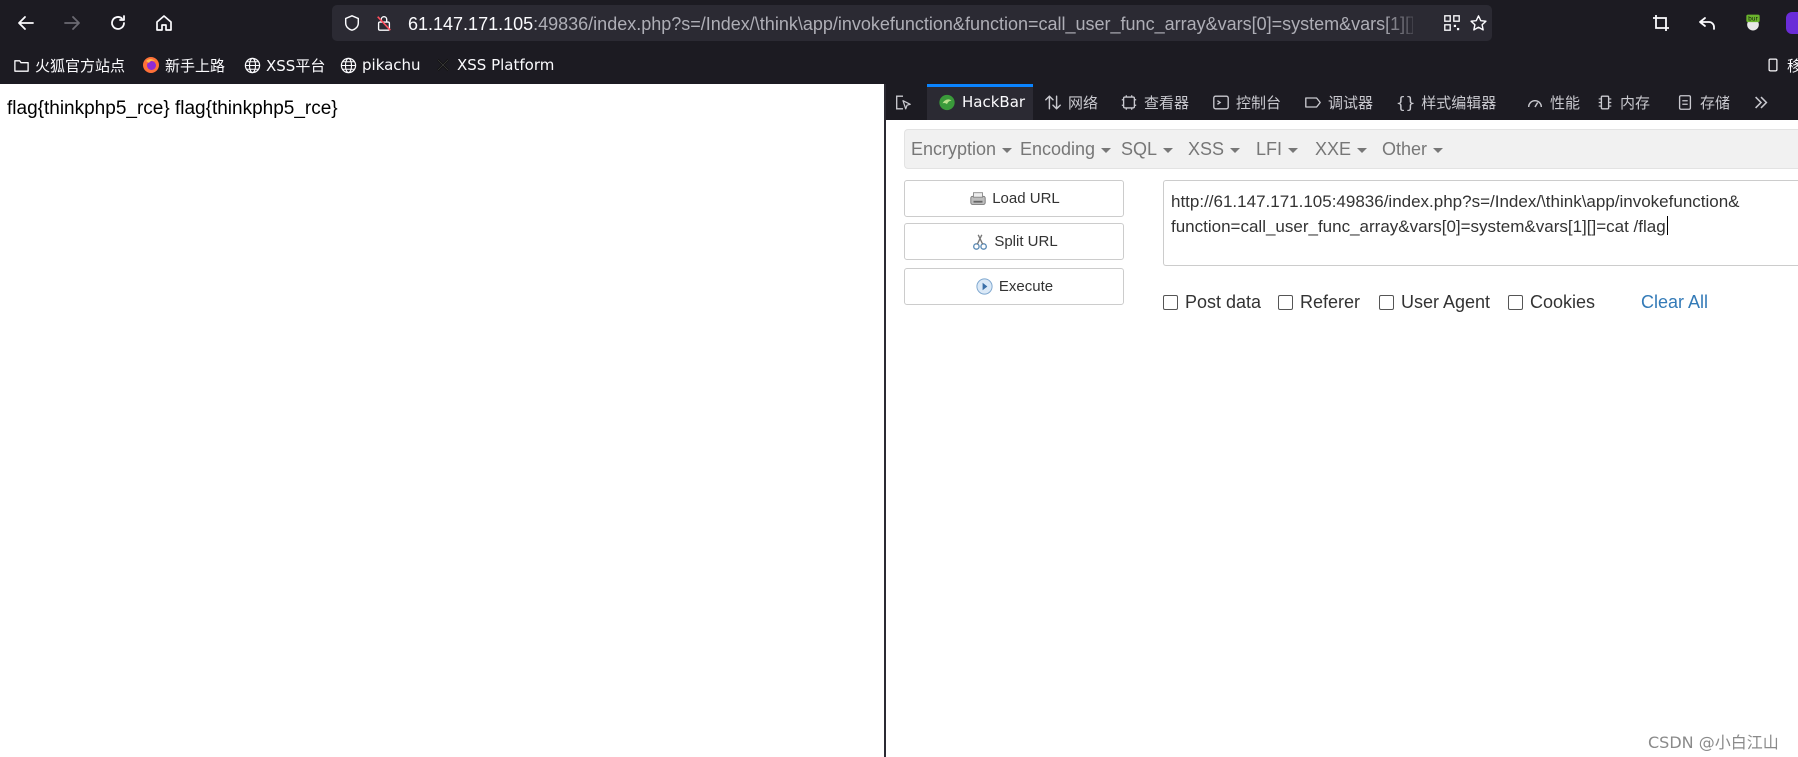 Image resolution: width=1798 pixels, height=757 pixels. What do you see at coordinates (1478, 23) in the screenshot?
I see `bookmark-star-icon` at bounding box center [1478, 23].